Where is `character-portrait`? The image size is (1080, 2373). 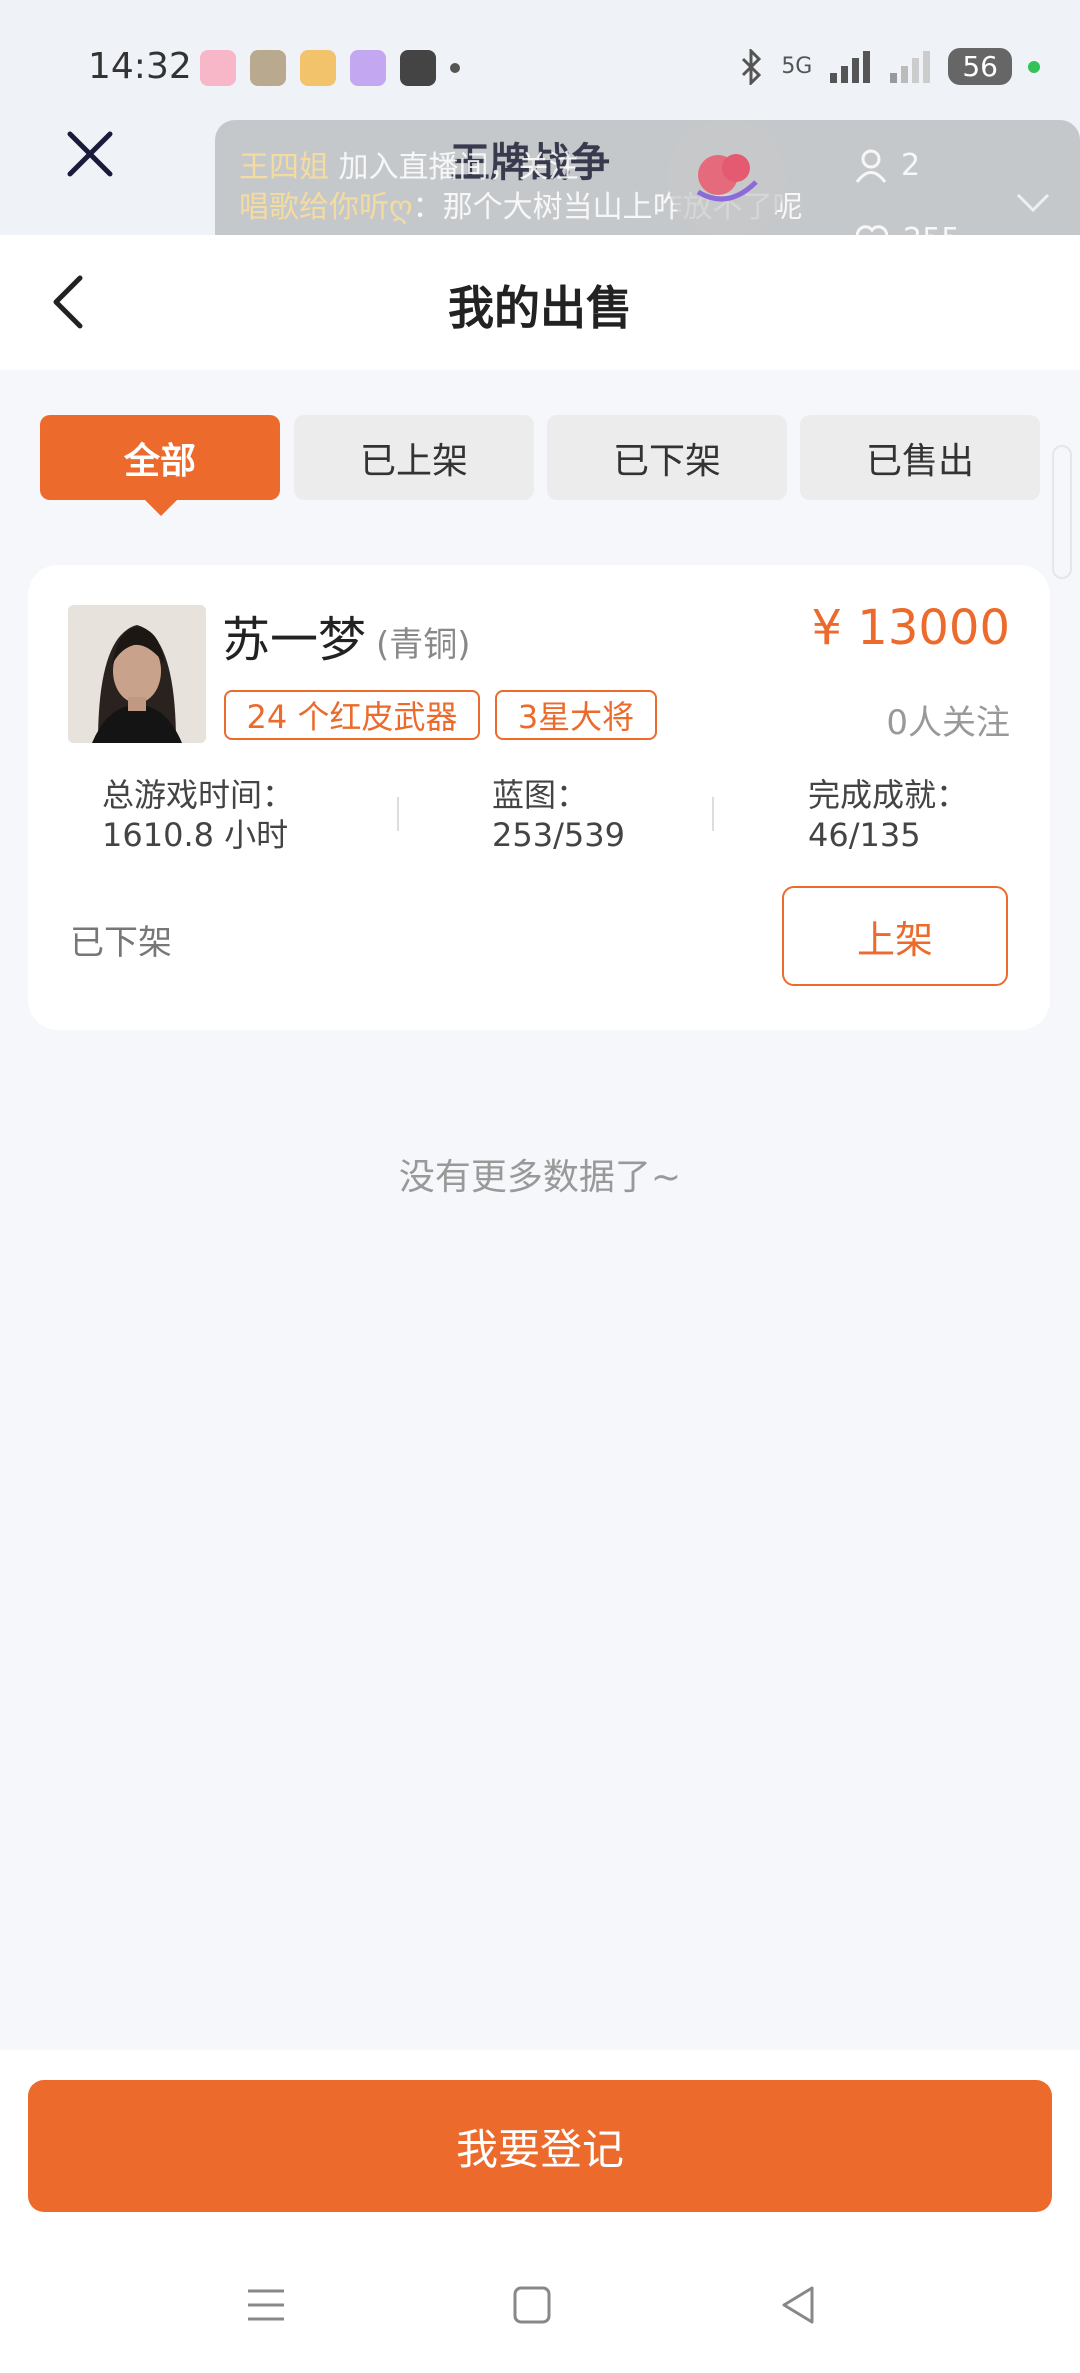 character-portrait is located at coordinates (137, 674).